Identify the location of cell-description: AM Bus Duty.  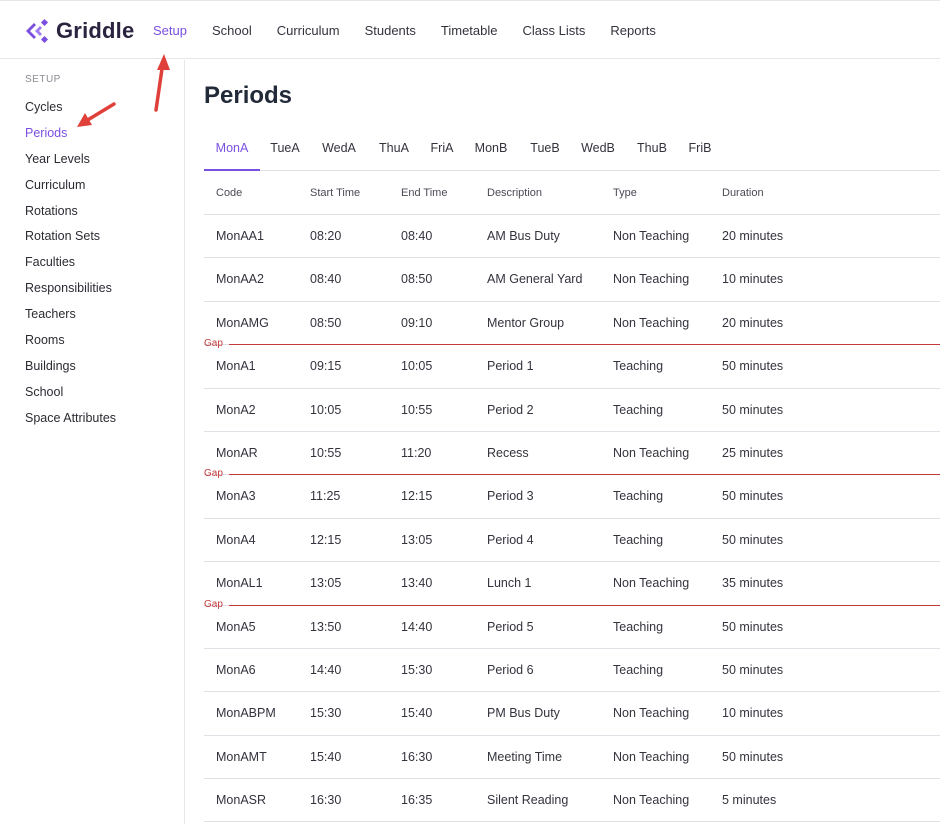
(523, 236).